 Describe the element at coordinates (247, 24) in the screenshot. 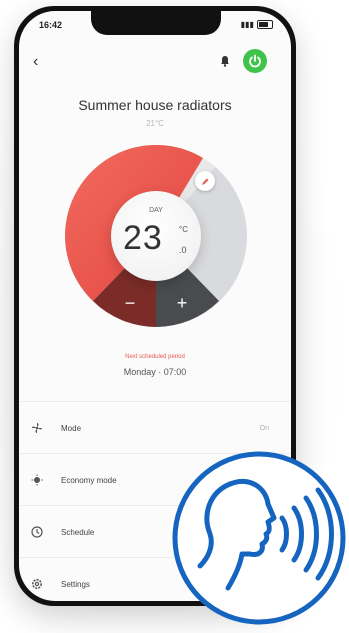

I see `signal-icon: ▮▮▮` at that location.